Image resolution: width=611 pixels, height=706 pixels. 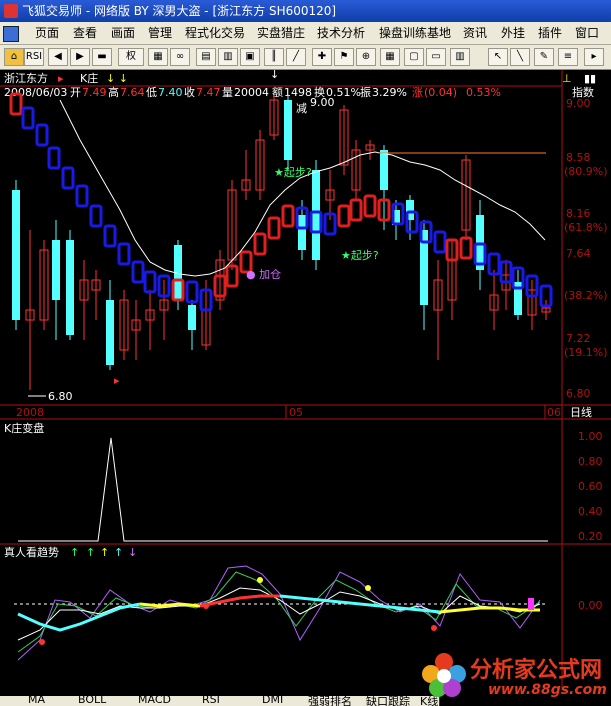 What do you see at coordinates (208, 92) in the screenshot?
I see `close-value: 7.47` at bounding box center [208, 92].